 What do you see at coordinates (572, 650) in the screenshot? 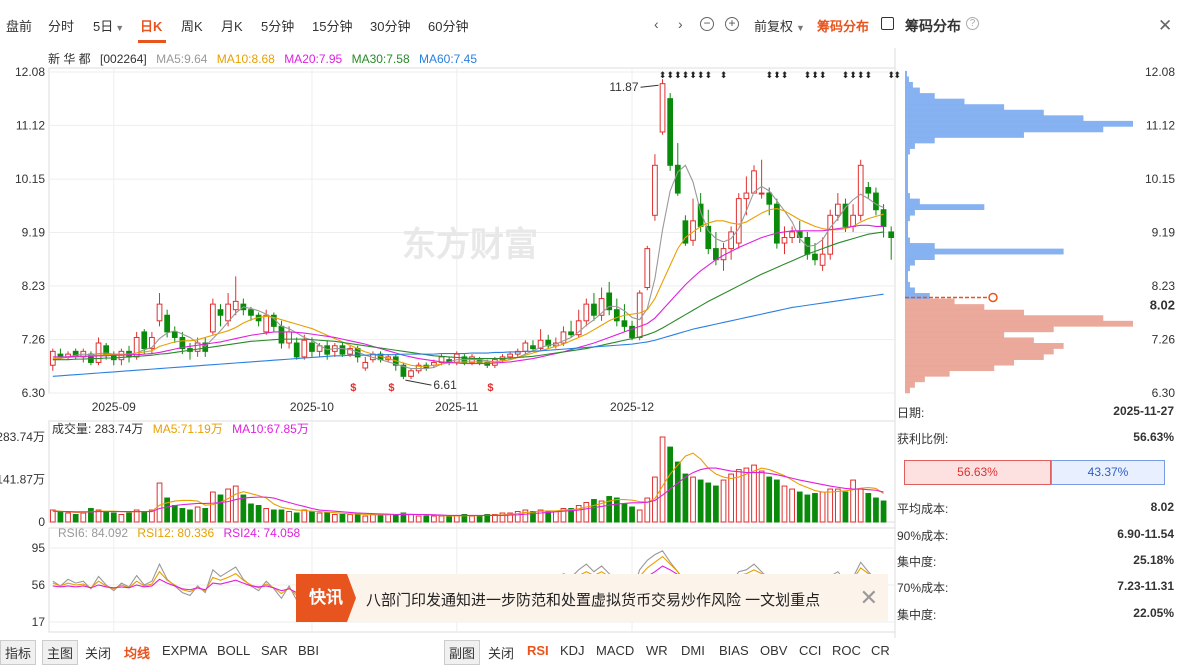
I see `kdj-button: KDJ` at bounding box center [572, 650].